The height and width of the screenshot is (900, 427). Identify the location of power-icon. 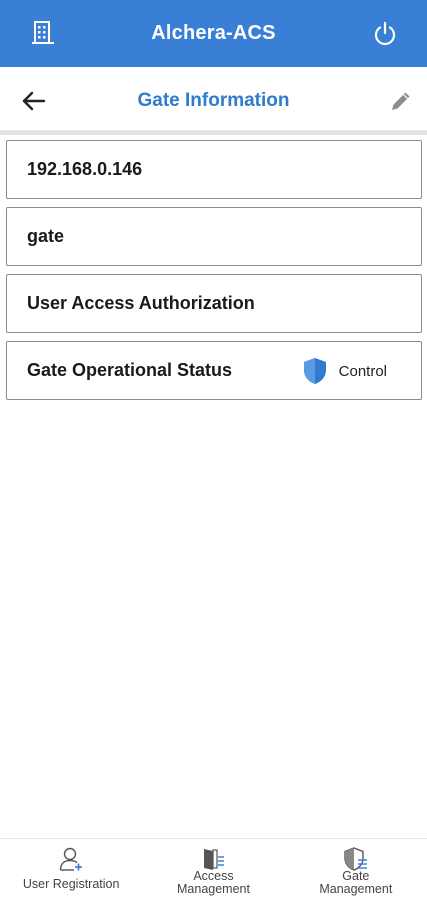
(385, 34).